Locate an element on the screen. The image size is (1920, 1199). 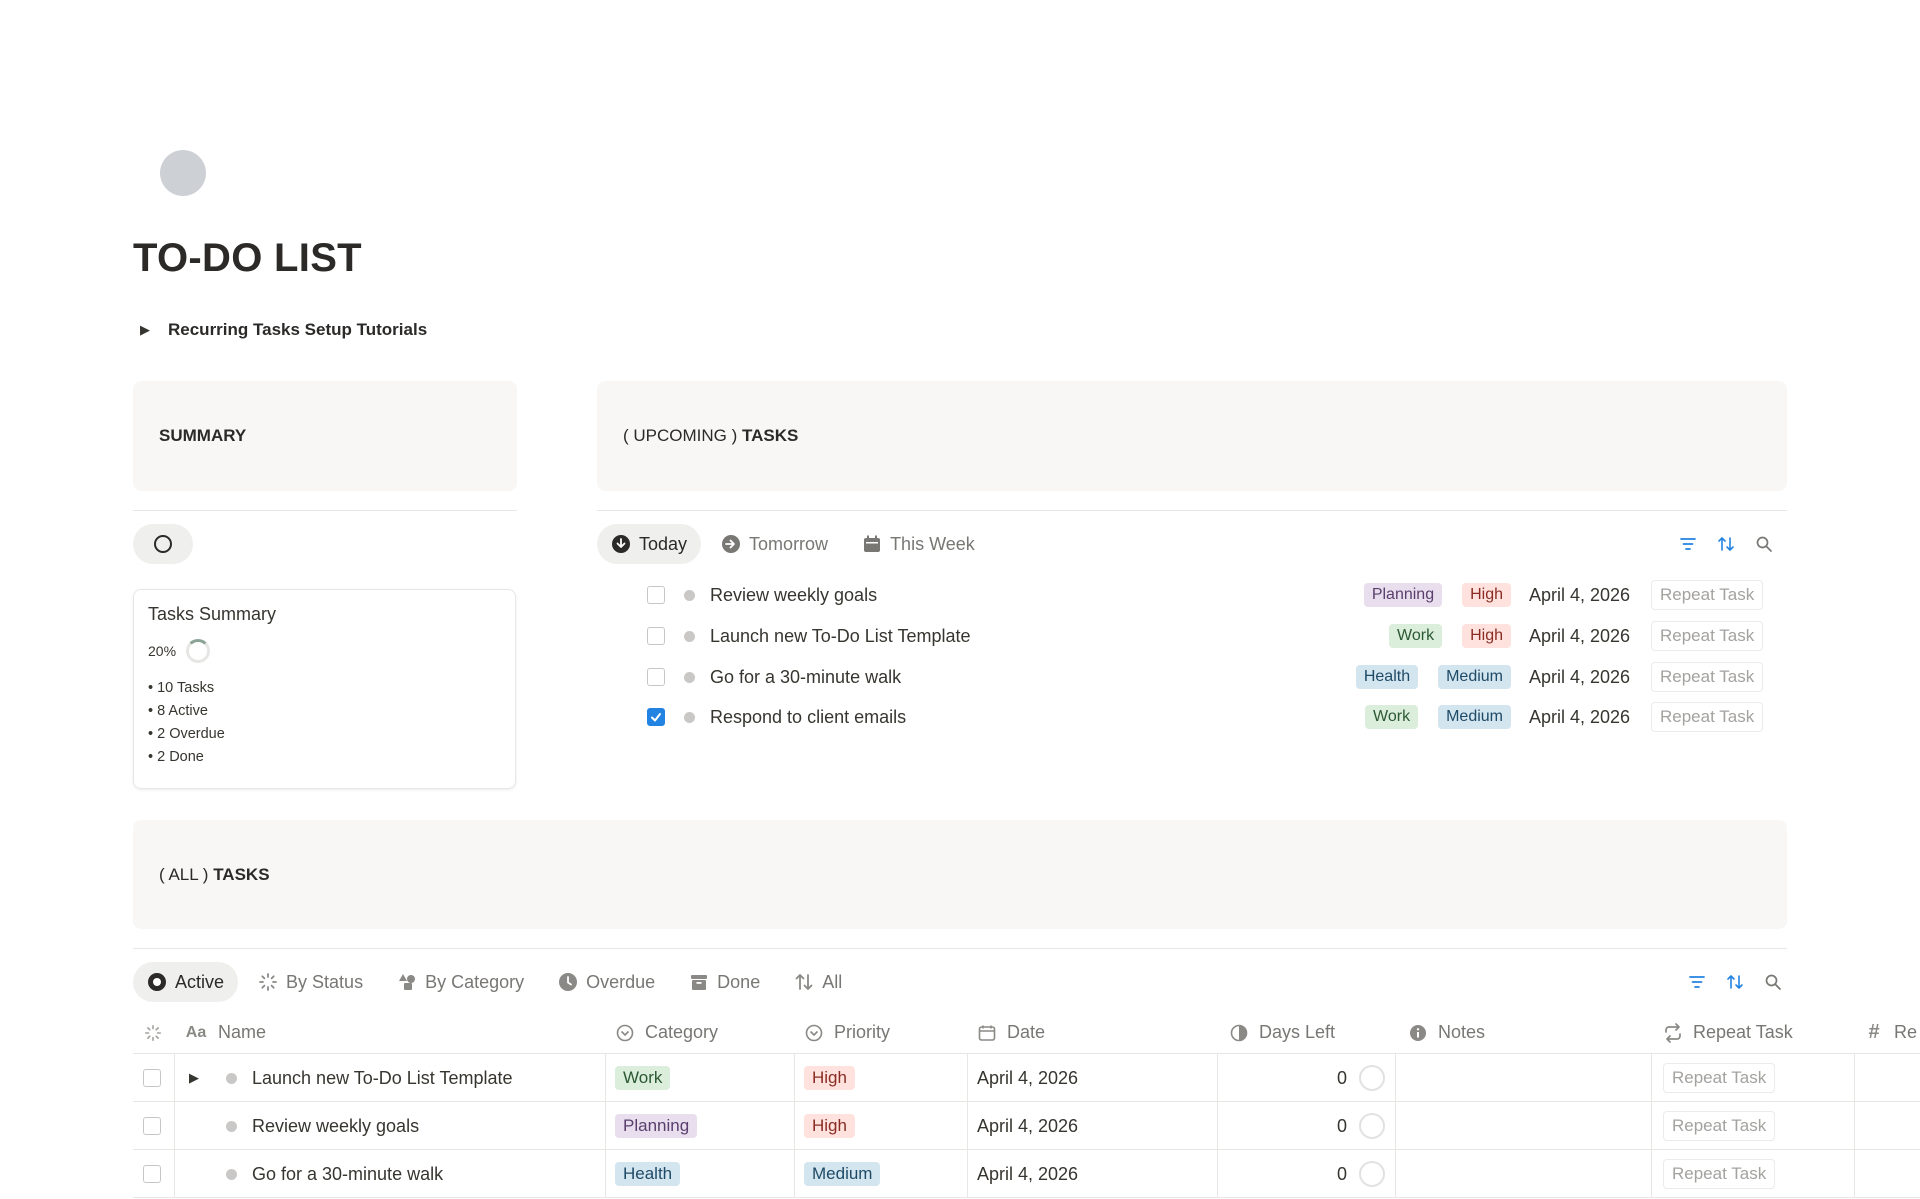
toggle-triangle-icon: ▶ is located at coordinates (145, 330).